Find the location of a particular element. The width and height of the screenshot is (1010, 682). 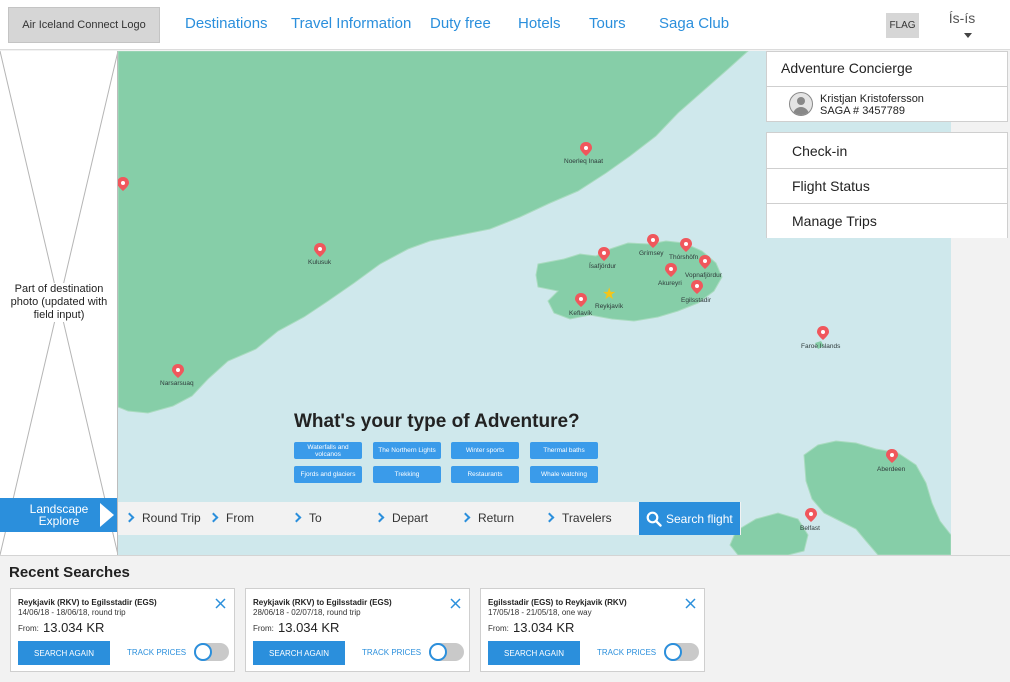

flag-placeholder: FLAG is located at coordinates (902, 25).